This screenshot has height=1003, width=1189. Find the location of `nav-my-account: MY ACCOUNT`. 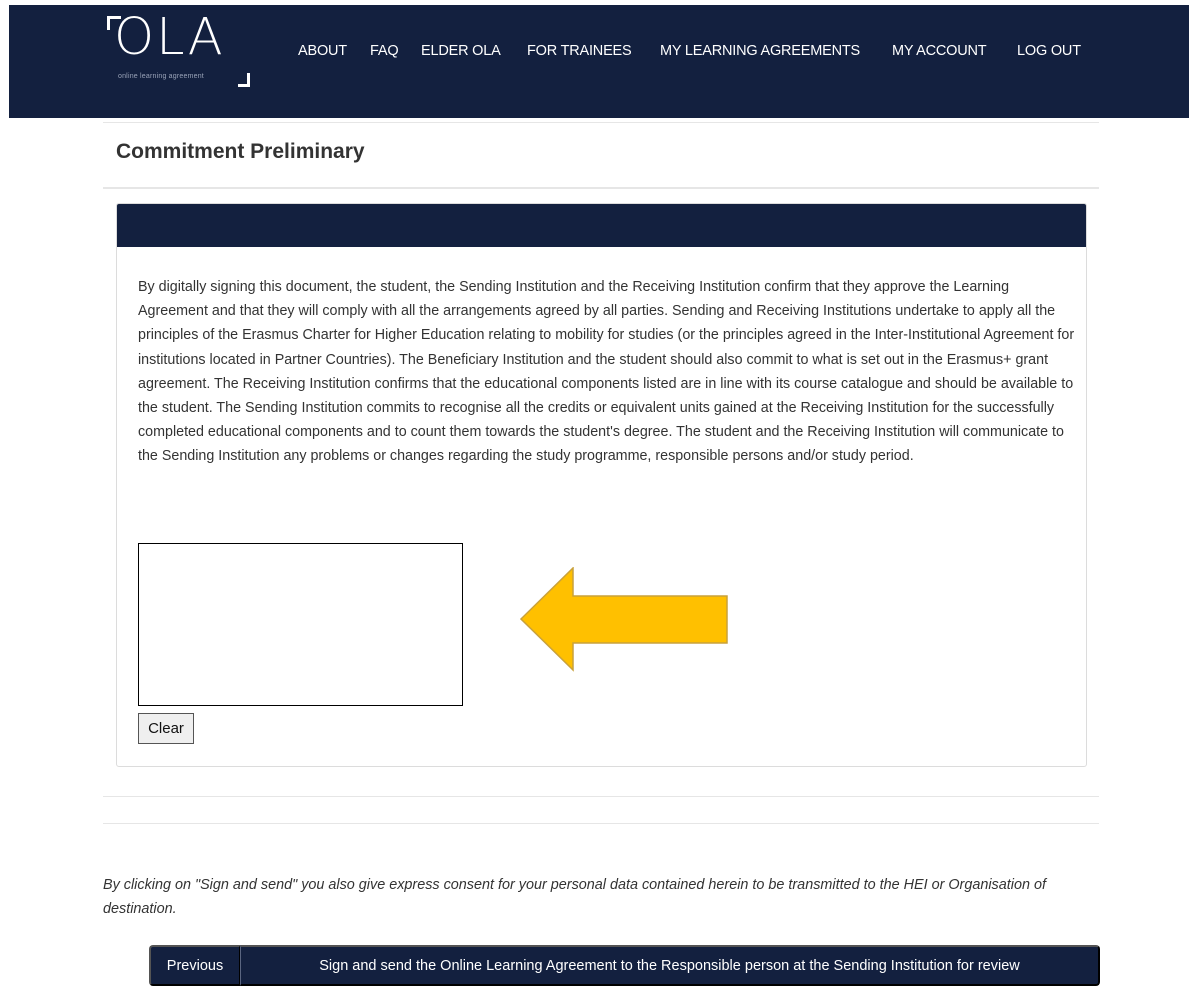

nav-my-account: MY ACCOUNT is located at coordinates (939, 51).